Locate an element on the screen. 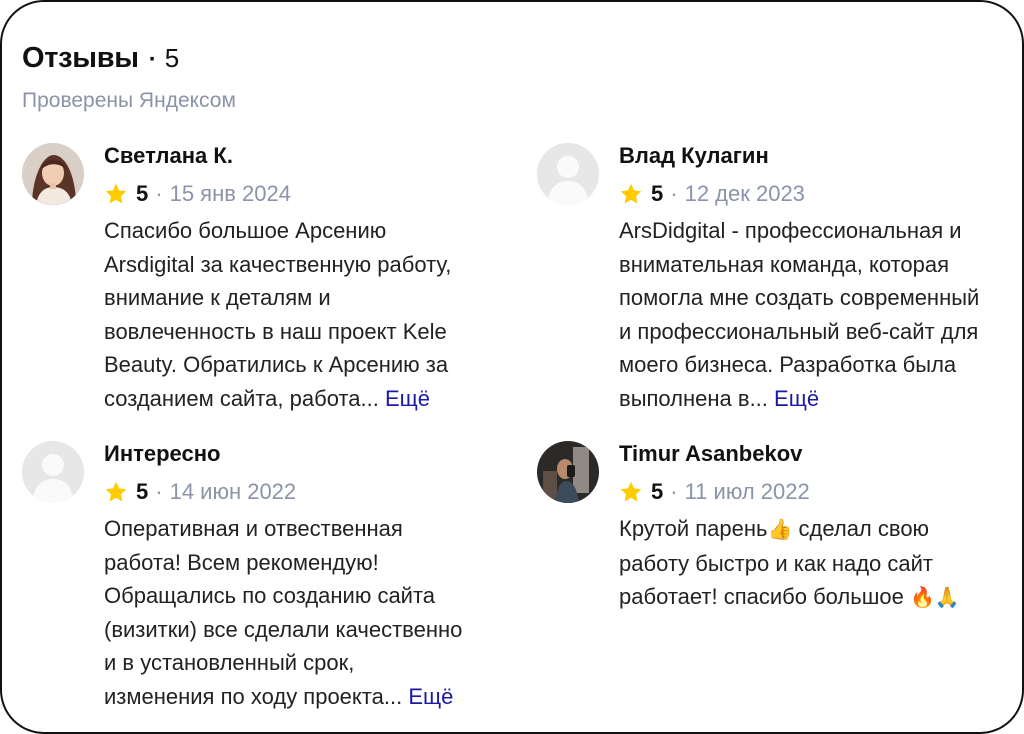 Image resolution: width=1024 pixels, height=734 pixels. review-text-line-last: созданием сайта, работа... Ещё is located at coordinates (277, 399).